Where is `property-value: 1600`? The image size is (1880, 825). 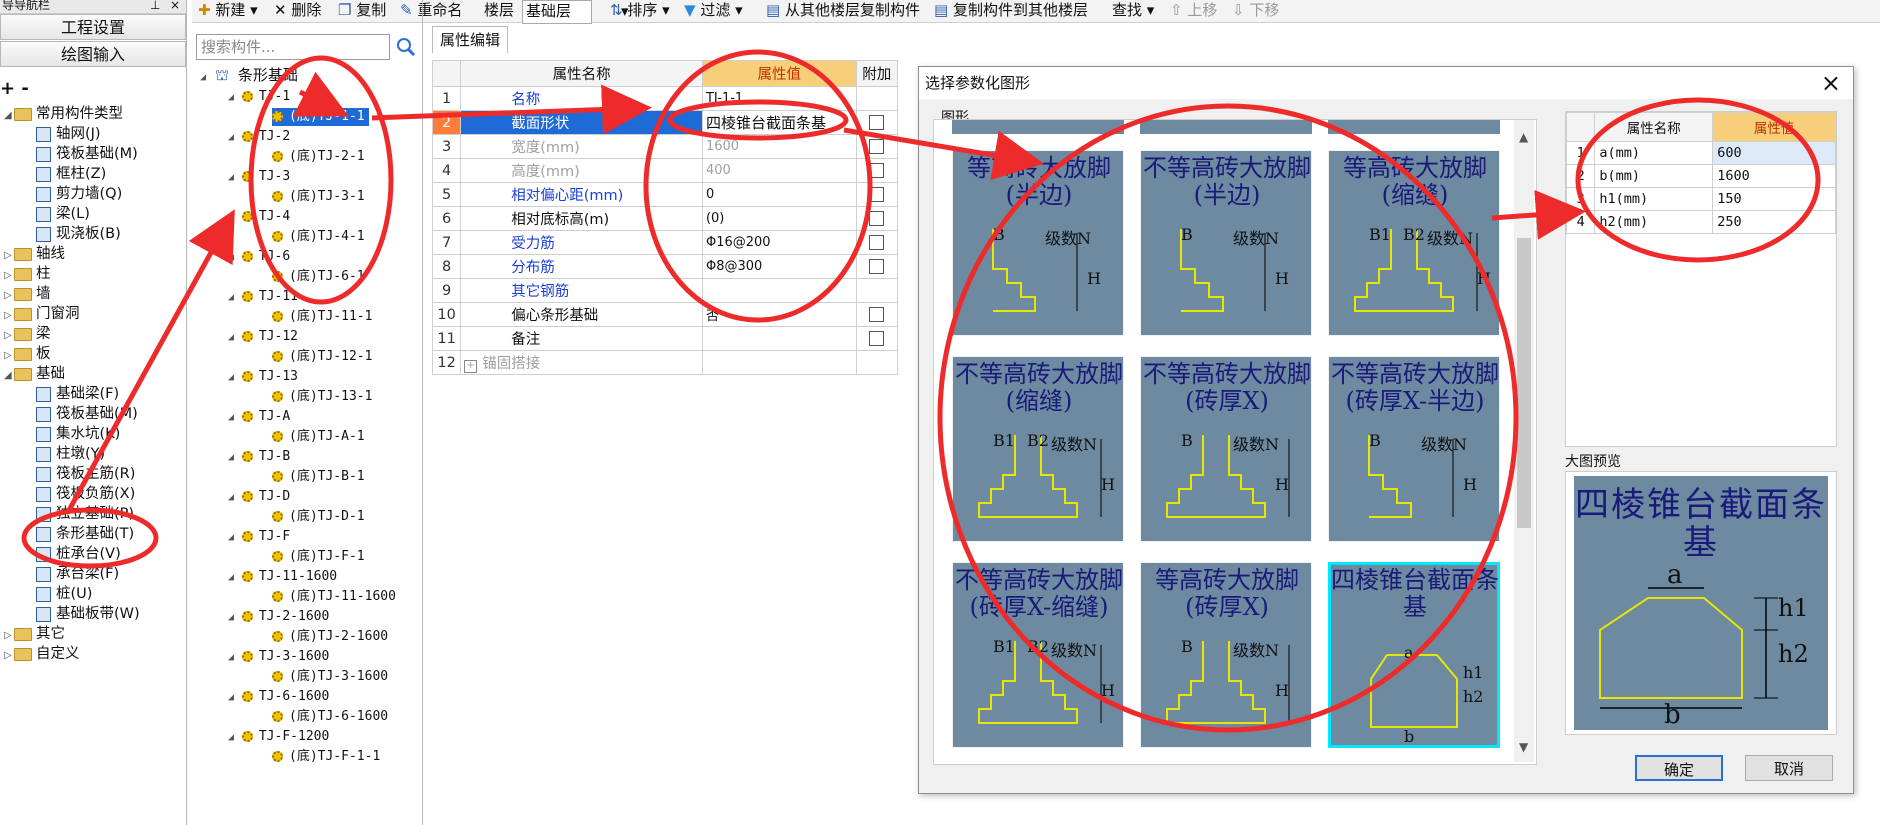 property-value: 1600 is located at coordinates (779, 146).